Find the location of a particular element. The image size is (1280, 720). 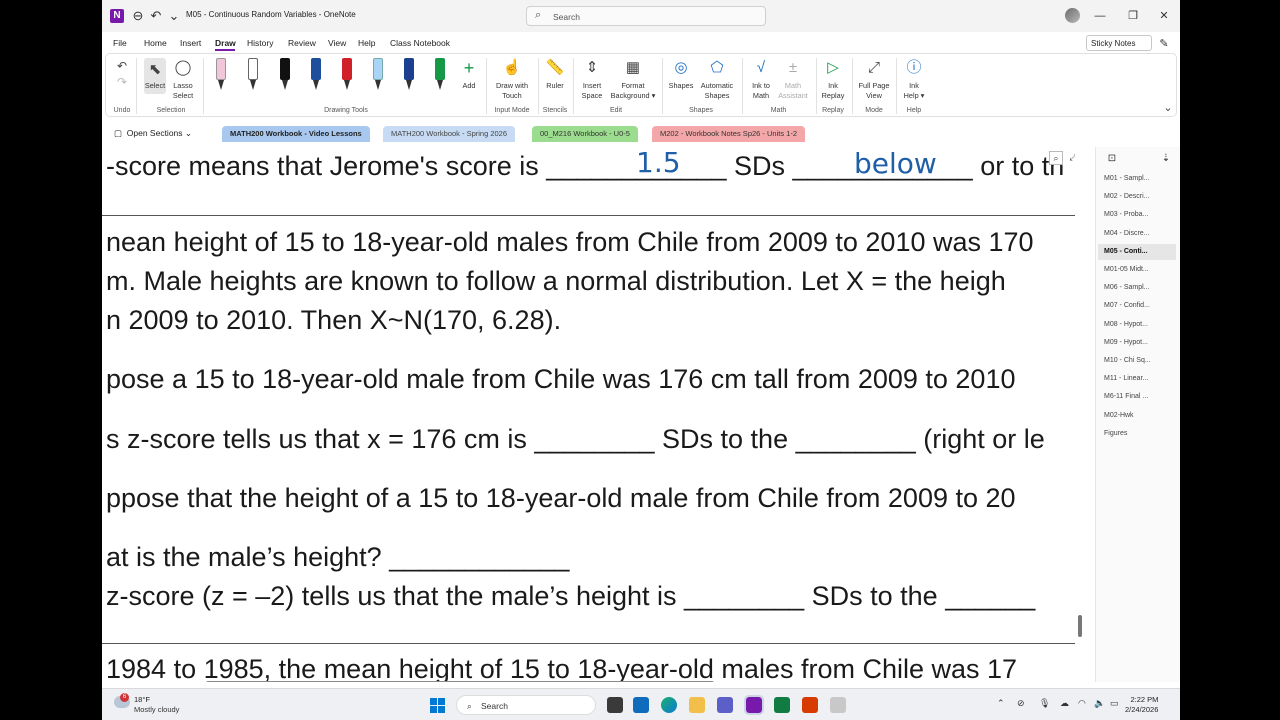

pen-blue is located at coordinates (316, 75).